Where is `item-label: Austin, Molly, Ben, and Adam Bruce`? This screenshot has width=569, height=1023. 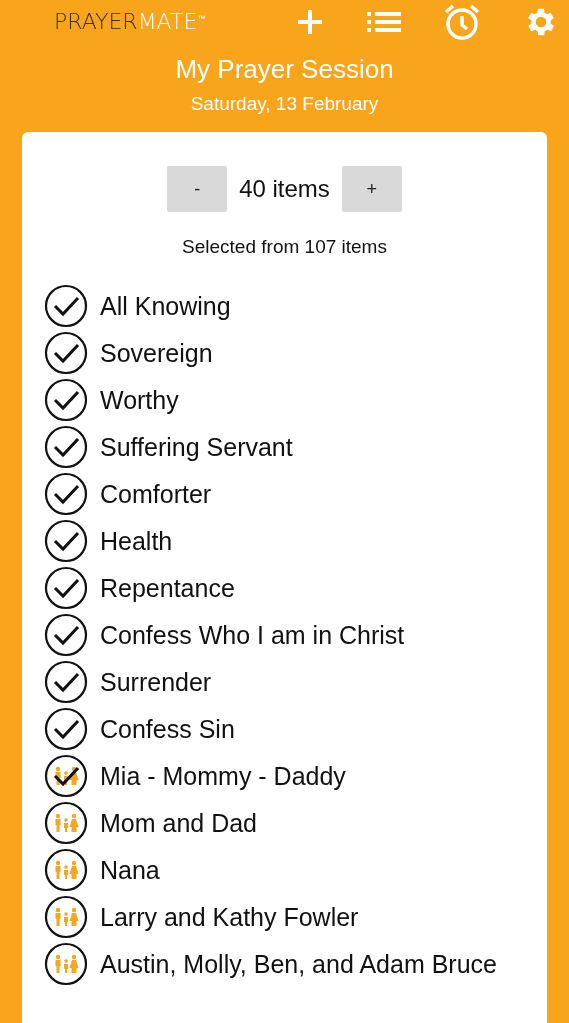
item-label: Austin, Molly, Ben, and Adam Bruce is located at coordinates (298, 964).